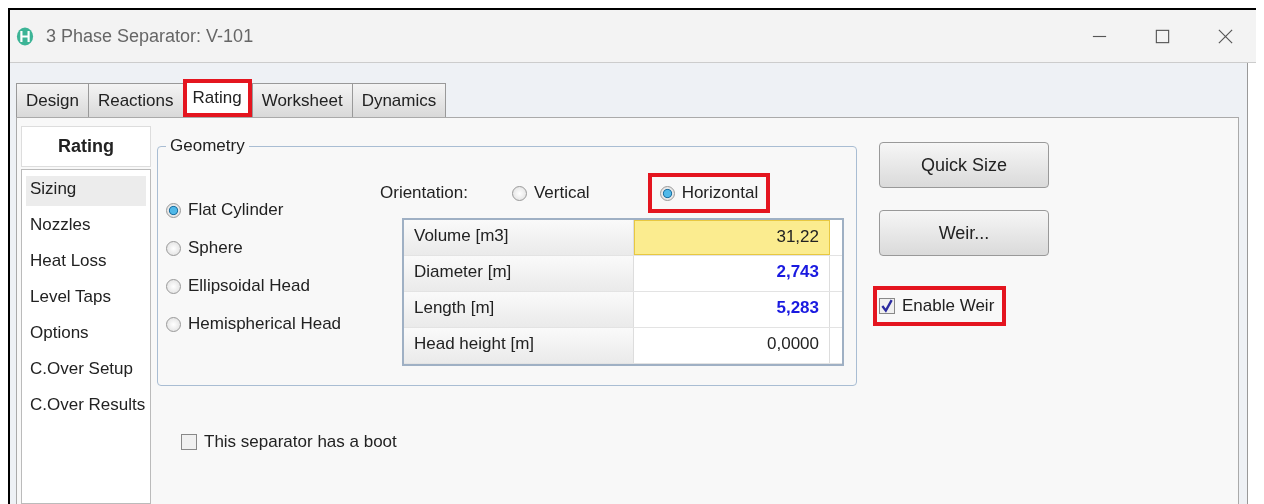  What do you see at coordinates (519, 345) in the screenshot?
I see `table-cell: Head height [m]` at bounding box center [519, 345].